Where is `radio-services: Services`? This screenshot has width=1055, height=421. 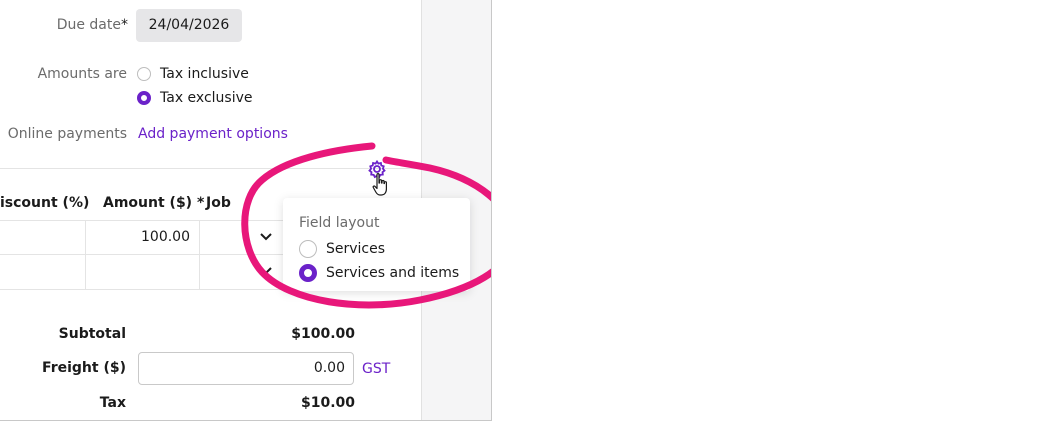
radio-services: Services is located at coordinates (342, 249).